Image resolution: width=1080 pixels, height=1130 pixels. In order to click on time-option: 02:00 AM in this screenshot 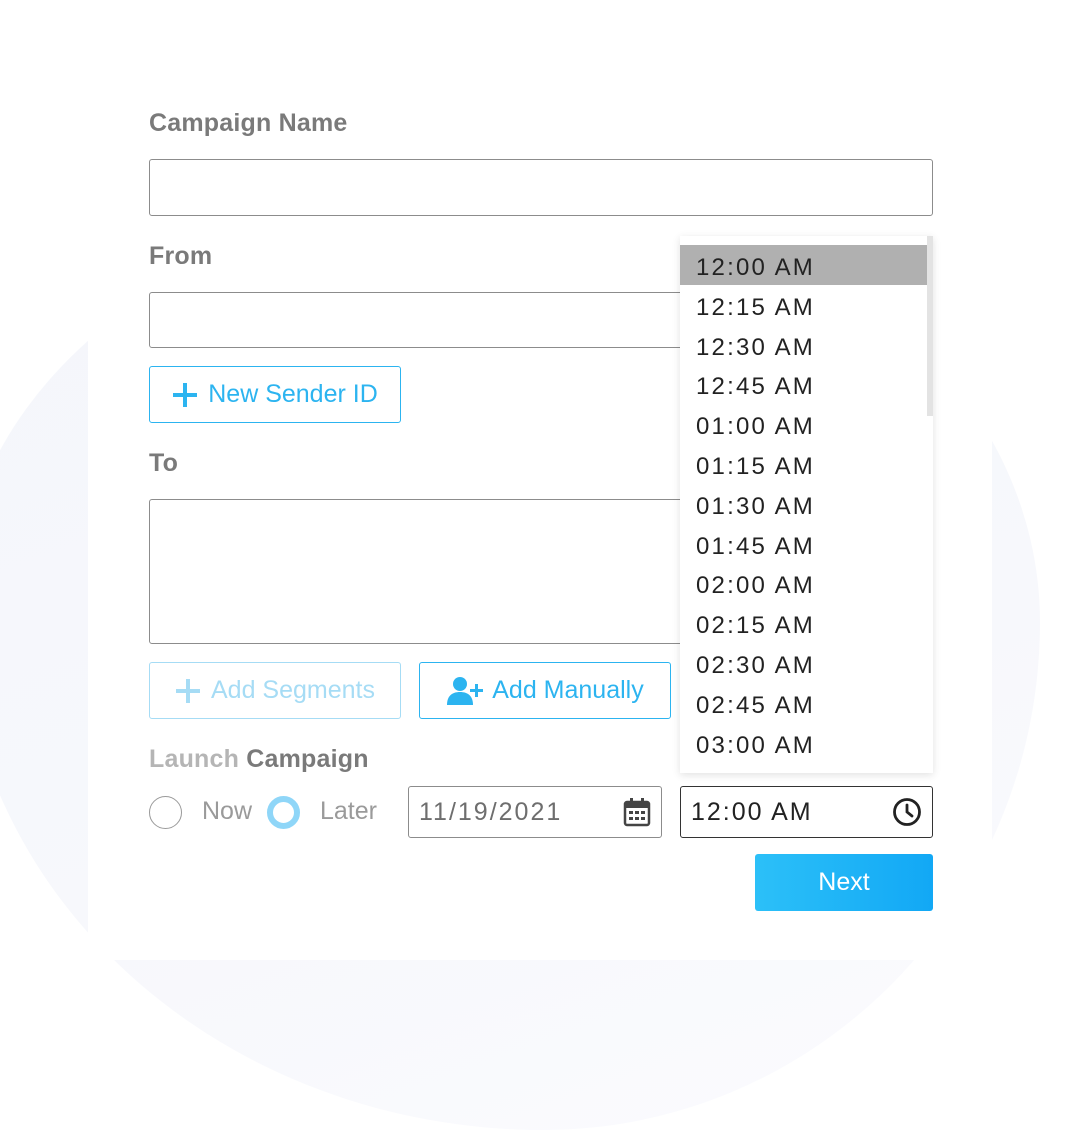, I will do `click(803, 583)`.